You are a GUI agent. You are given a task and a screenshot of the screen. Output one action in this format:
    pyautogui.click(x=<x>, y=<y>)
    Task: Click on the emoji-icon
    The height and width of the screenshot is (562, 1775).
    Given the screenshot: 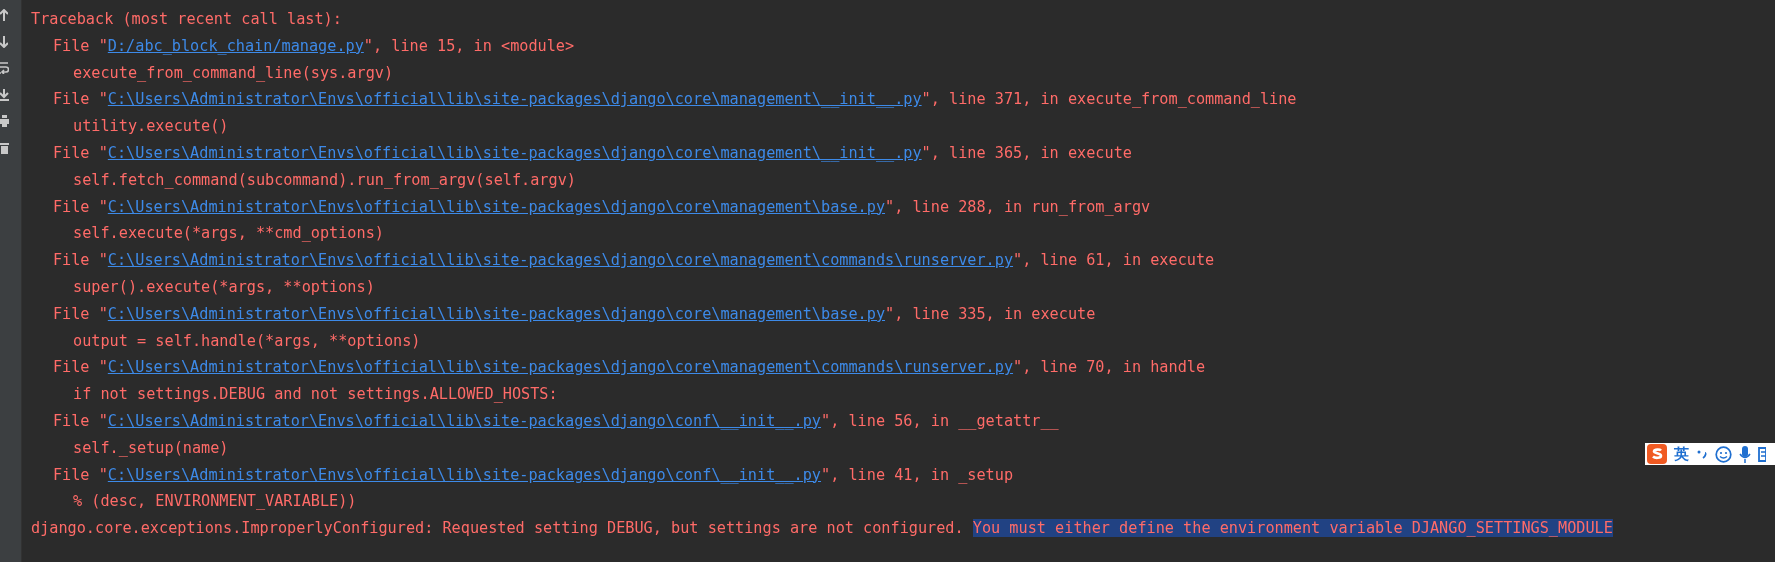 What is the action you would take?
    pyautogui.click(x=1723, y=454)
    